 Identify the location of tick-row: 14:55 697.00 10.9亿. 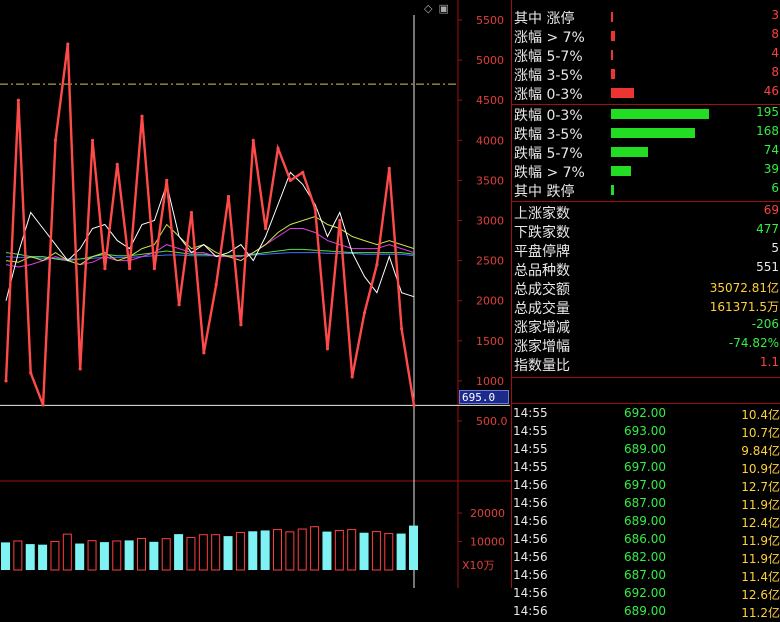
(646, 469).